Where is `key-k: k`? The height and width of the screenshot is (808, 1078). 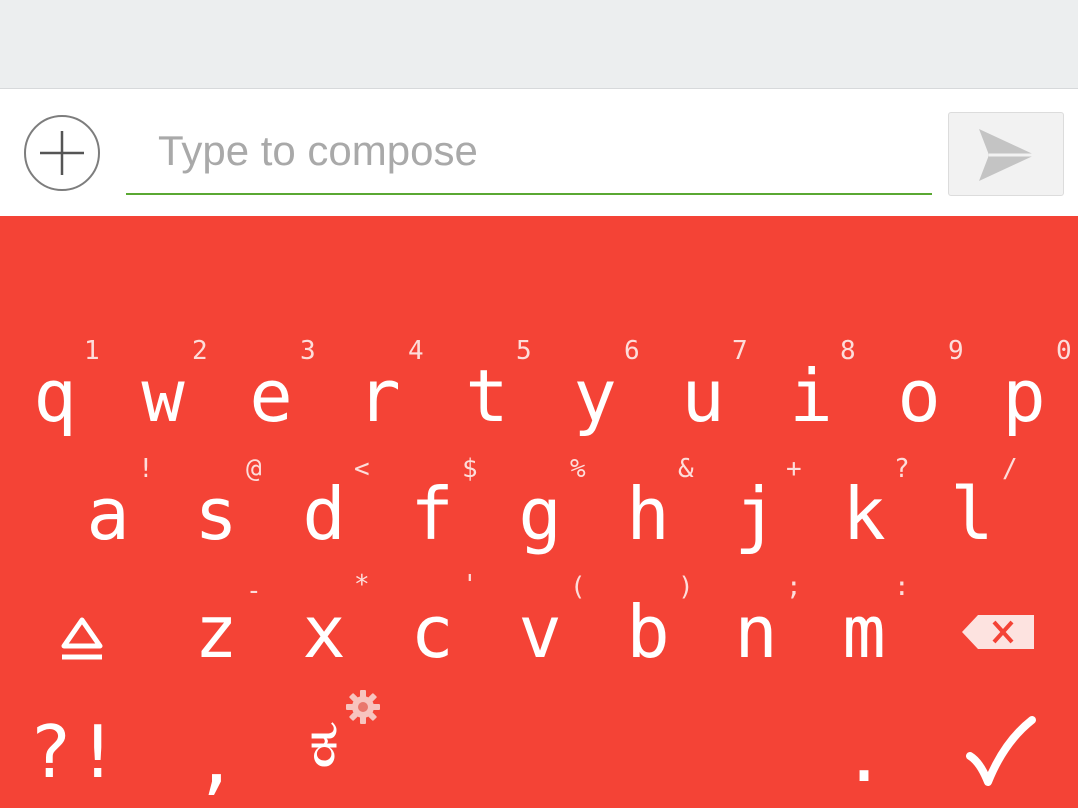 key-k: k is located at coordinates (864, 514).